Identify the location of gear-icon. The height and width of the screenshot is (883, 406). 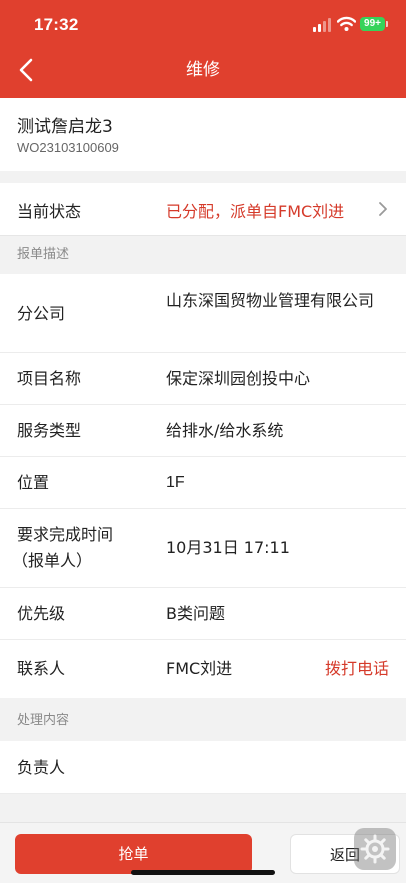
(375, 849).